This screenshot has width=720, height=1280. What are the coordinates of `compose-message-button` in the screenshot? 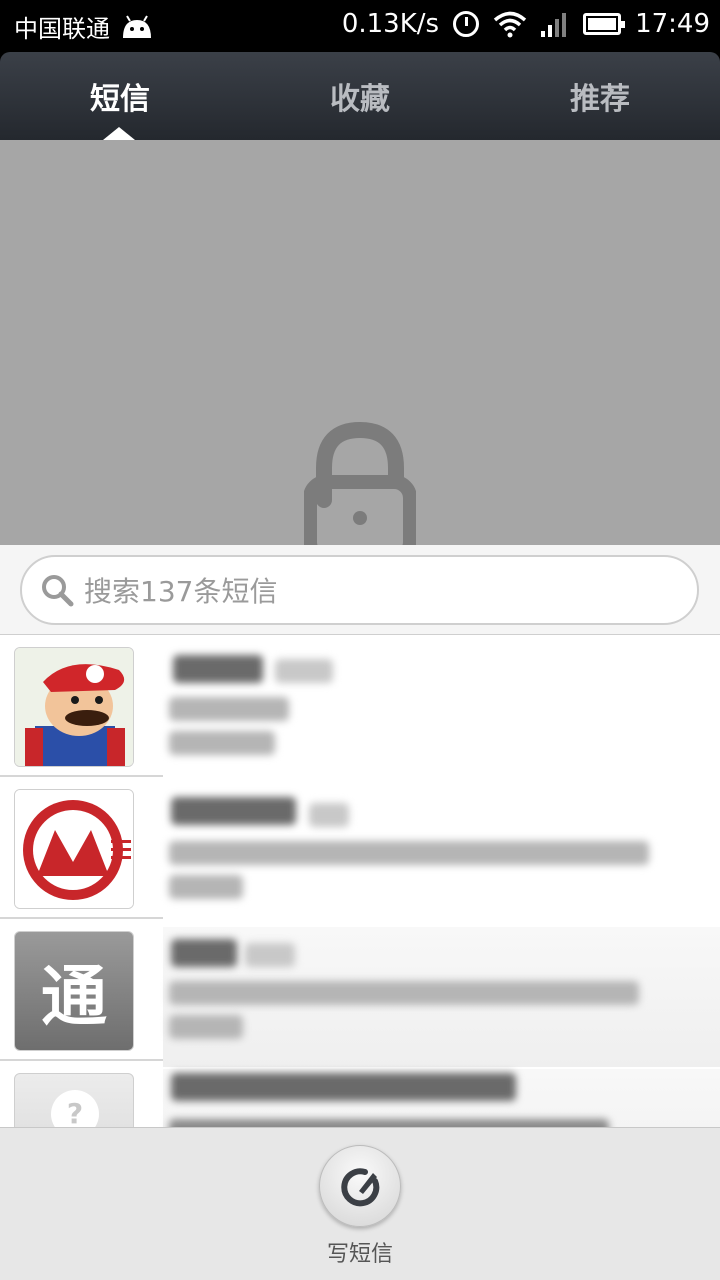 It's located at (360, 1186).